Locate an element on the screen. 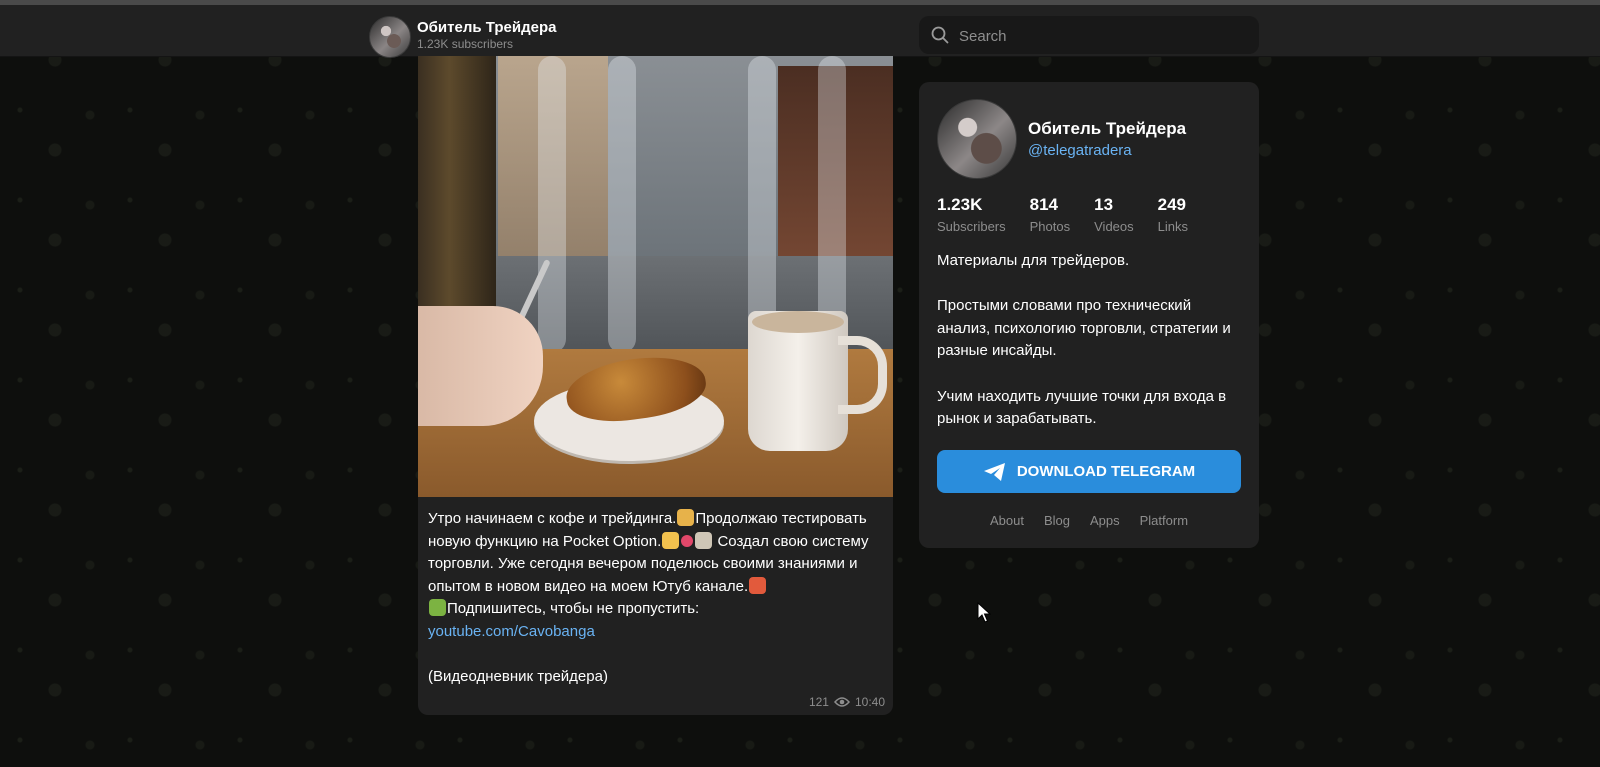 The height and width of the screenshot is (767, 1600). youtube-link: youtube.com/Cavobanga is located at coordinates (511, 631).